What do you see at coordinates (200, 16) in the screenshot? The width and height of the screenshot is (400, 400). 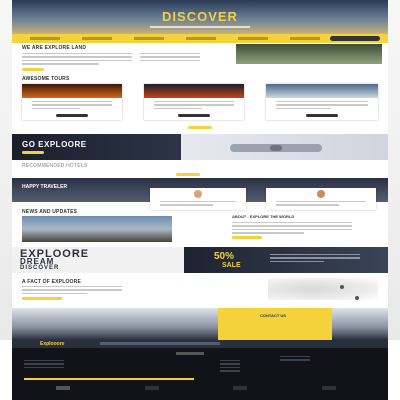 I see `hero-title: DISCOVER` at bounding box center [200, 16].